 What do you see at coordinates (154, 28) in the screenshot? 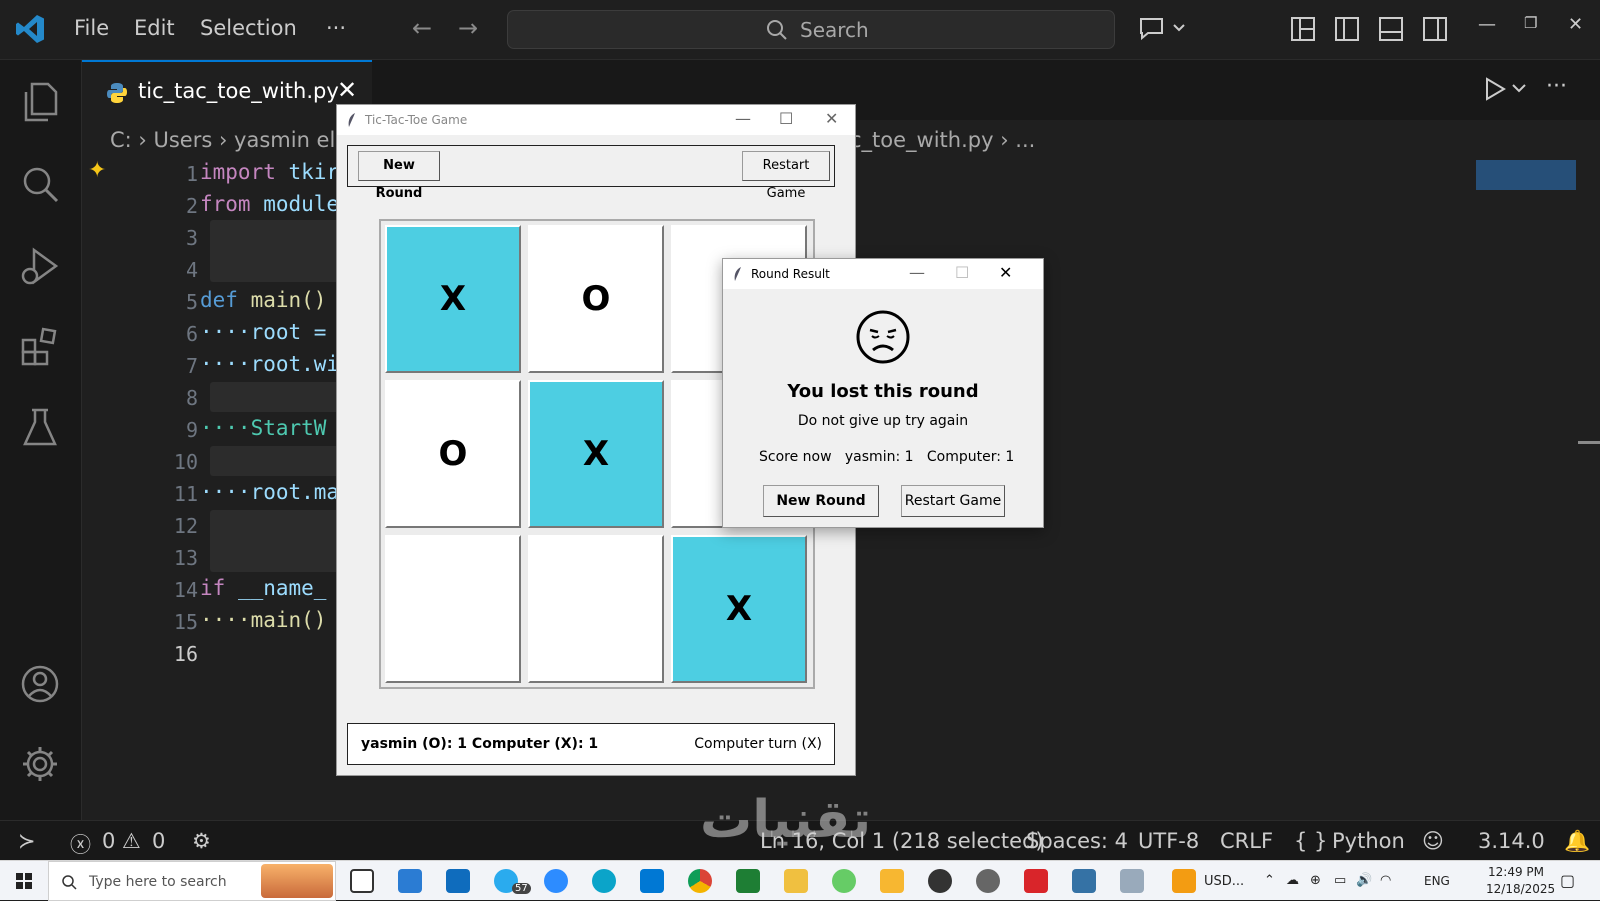
I see `menu-edit: Edit` at bounding box center [154, 28].